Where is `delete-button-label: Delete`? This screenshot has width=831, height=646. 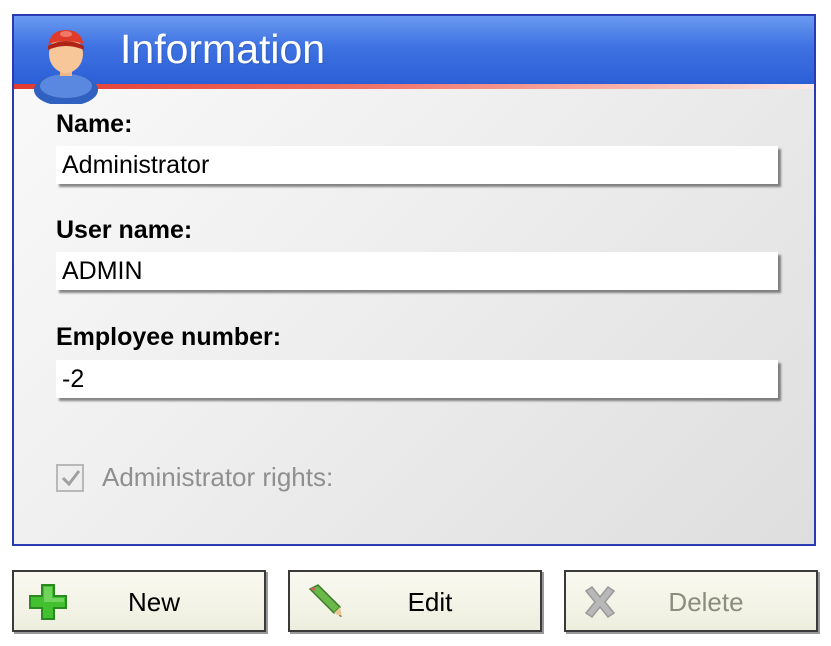
delete-button-label: Delete is located at coordinates (706, 602).